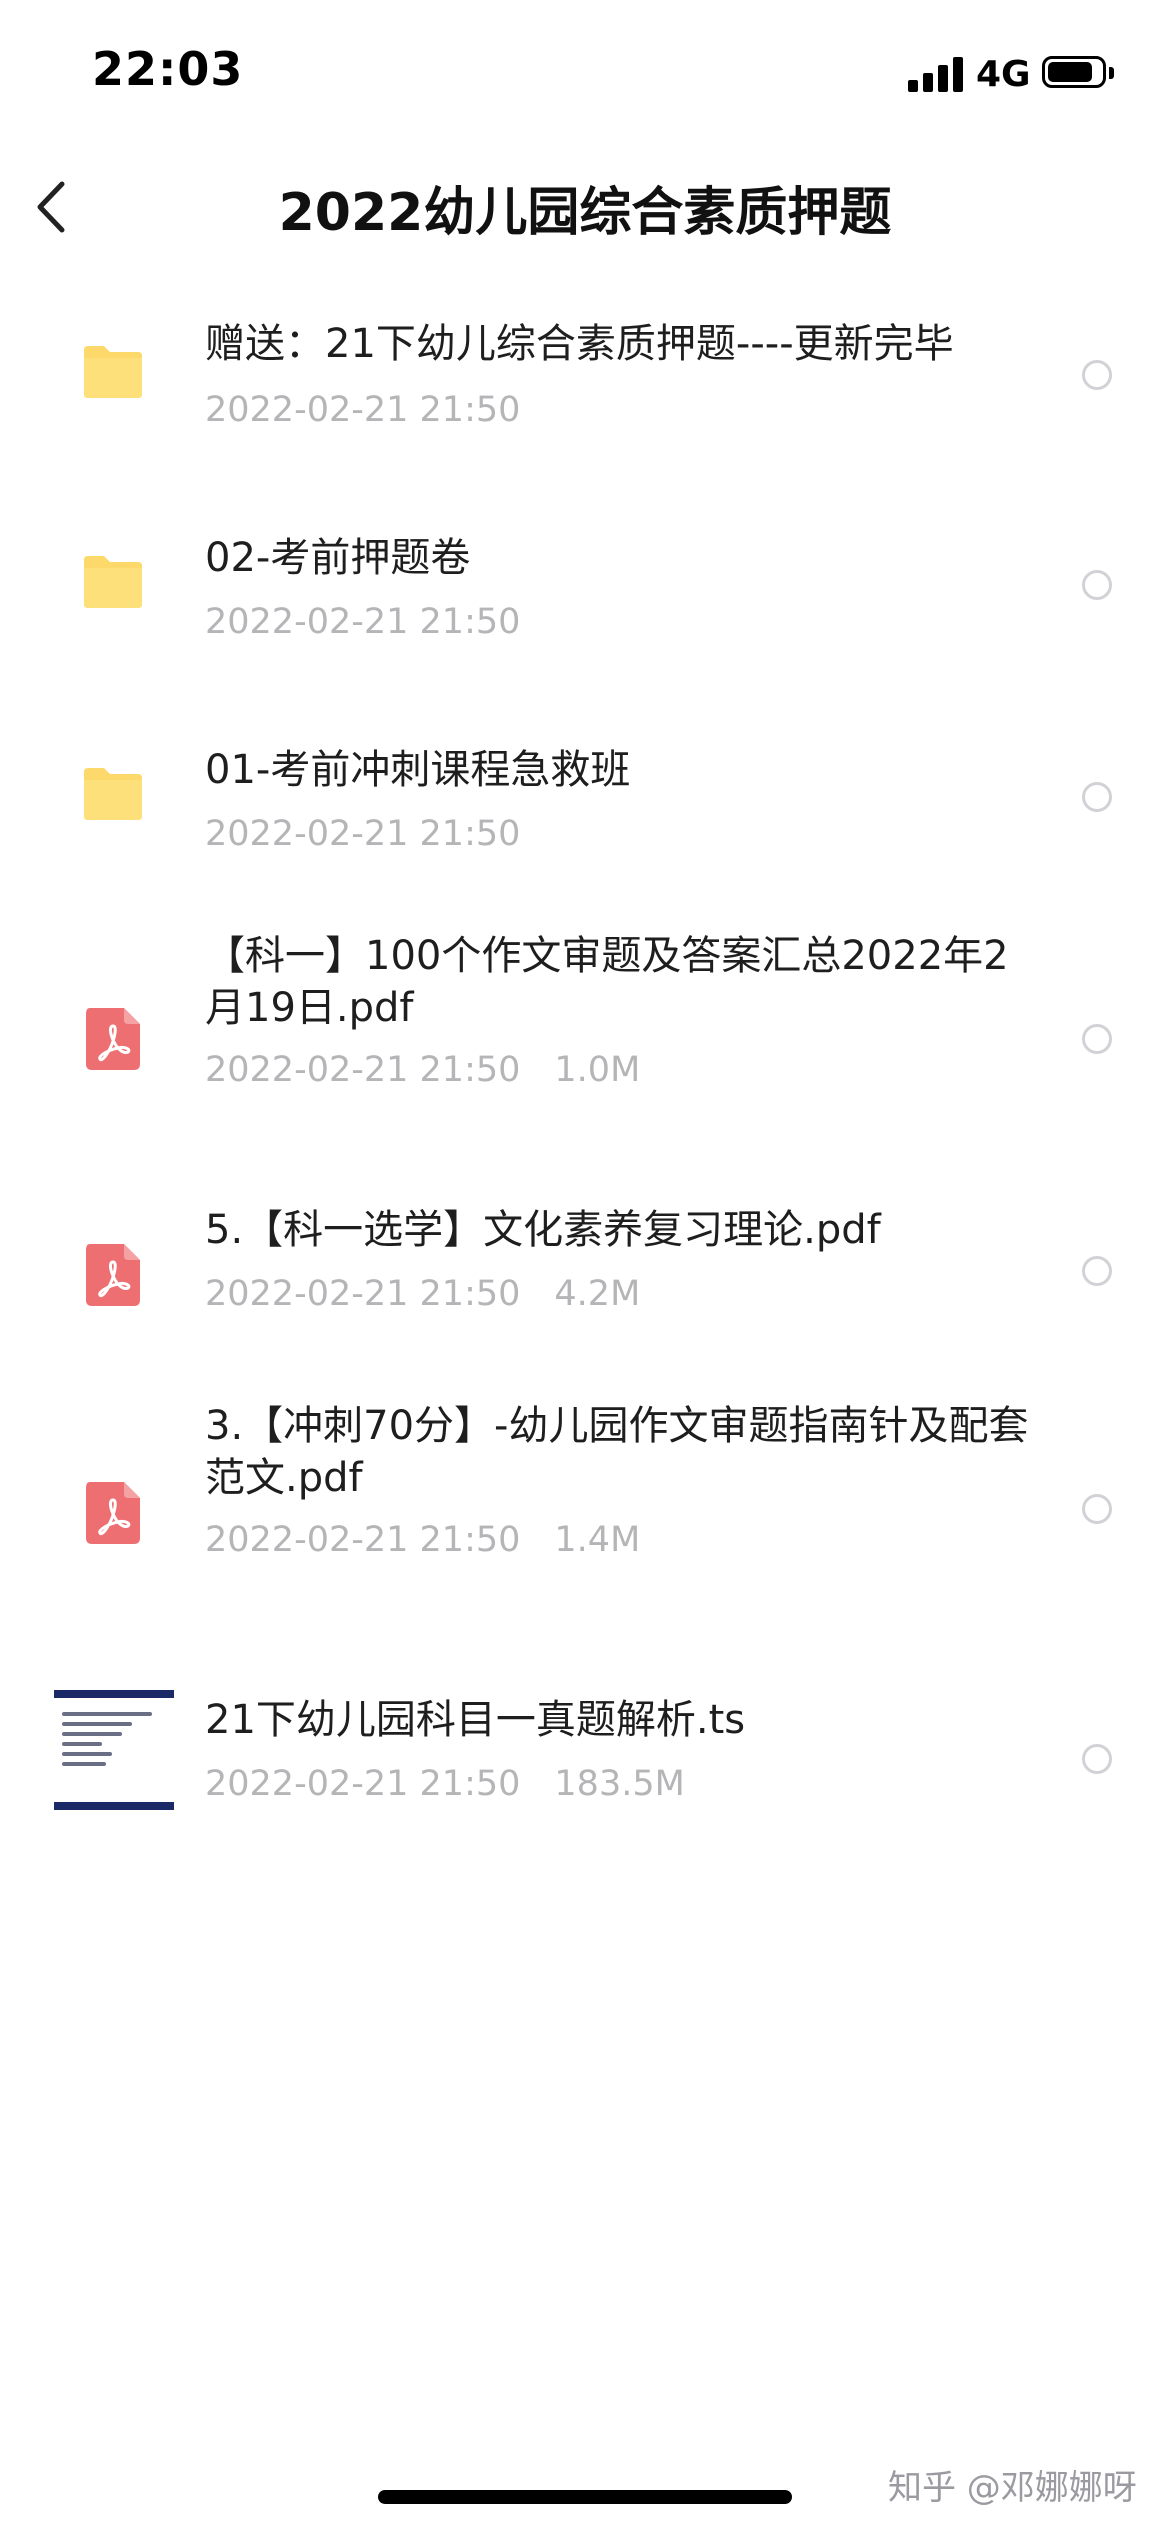 The width and height of the screenshot is (1170, 2532). Describe the element at coordinates (597, 1070) in the screenshot. I see `file-size: 1.0M` at that location.